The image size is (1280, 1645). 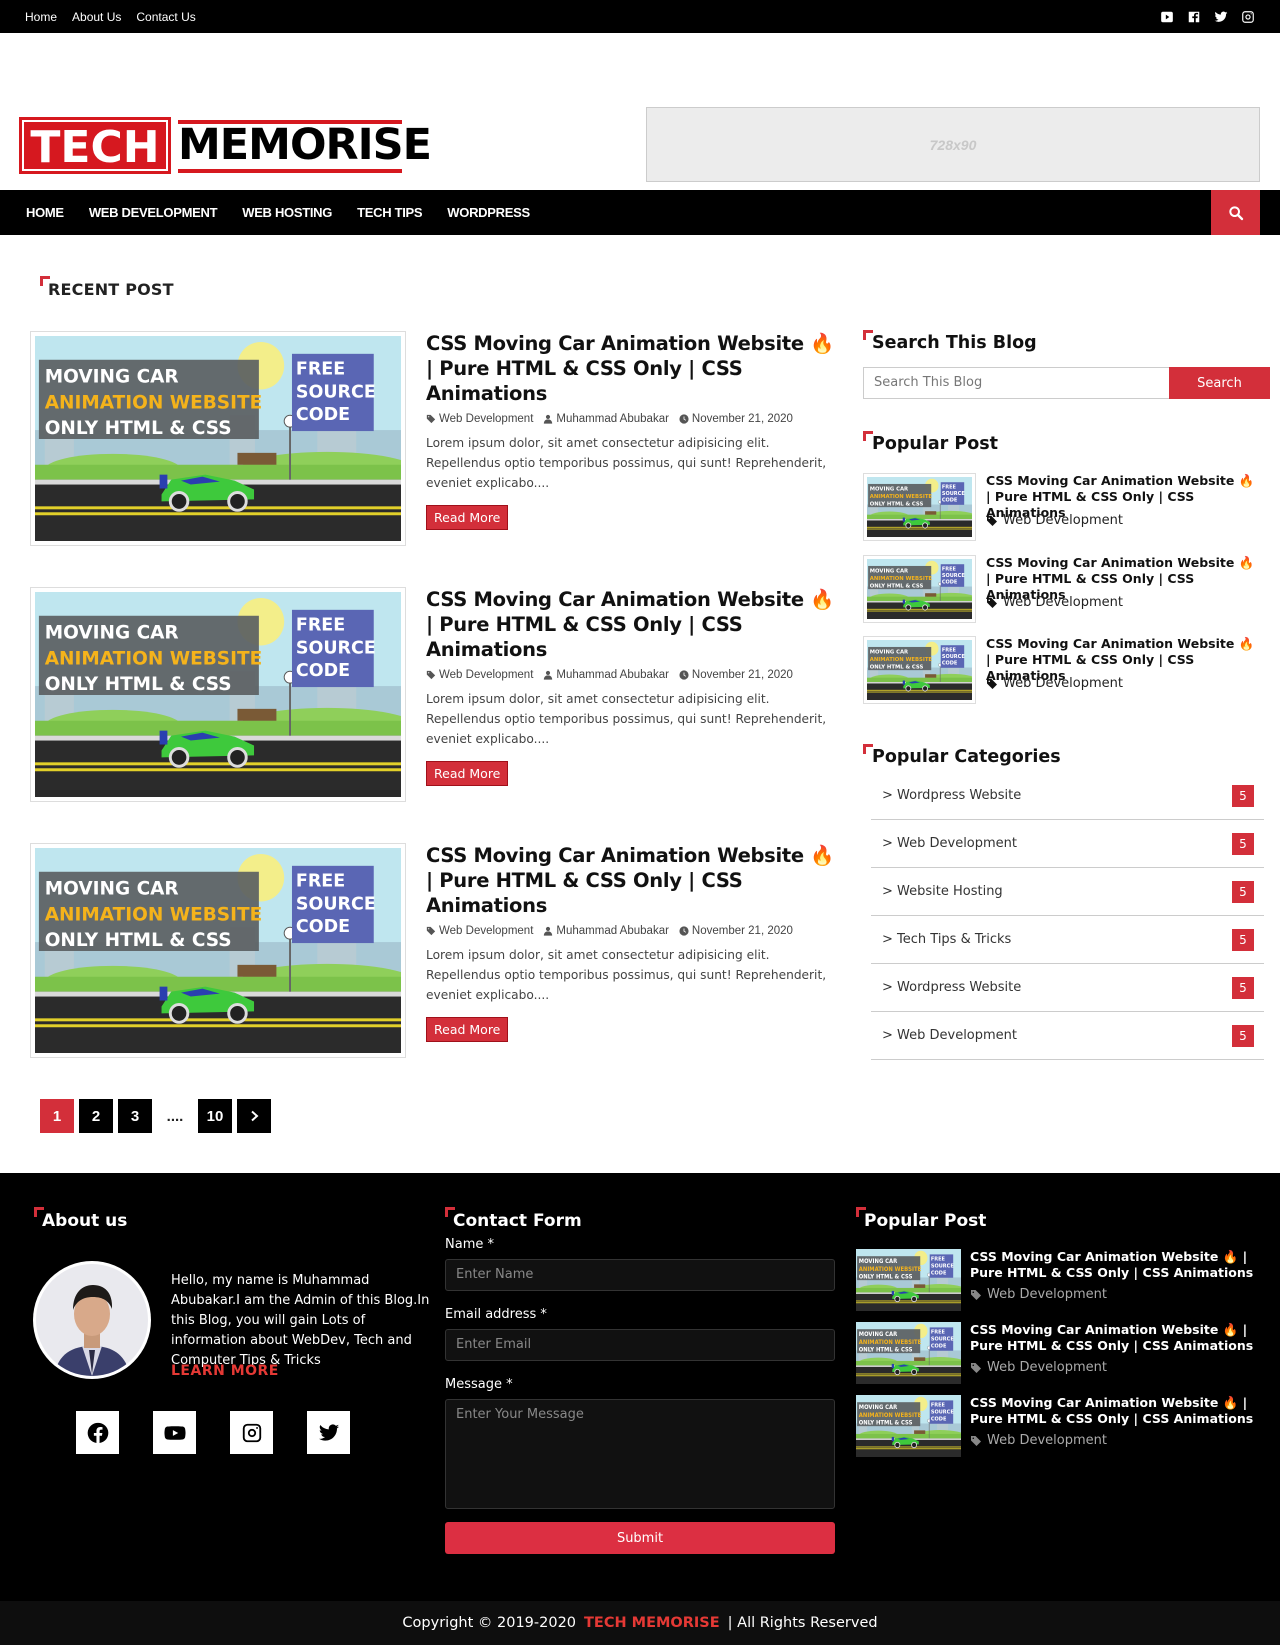 What do you see at coordinates (1067, 940) in the screenshot?
I see `category-item: > Tech Tips & Tricks 5` at bounding box center [1067, 940].